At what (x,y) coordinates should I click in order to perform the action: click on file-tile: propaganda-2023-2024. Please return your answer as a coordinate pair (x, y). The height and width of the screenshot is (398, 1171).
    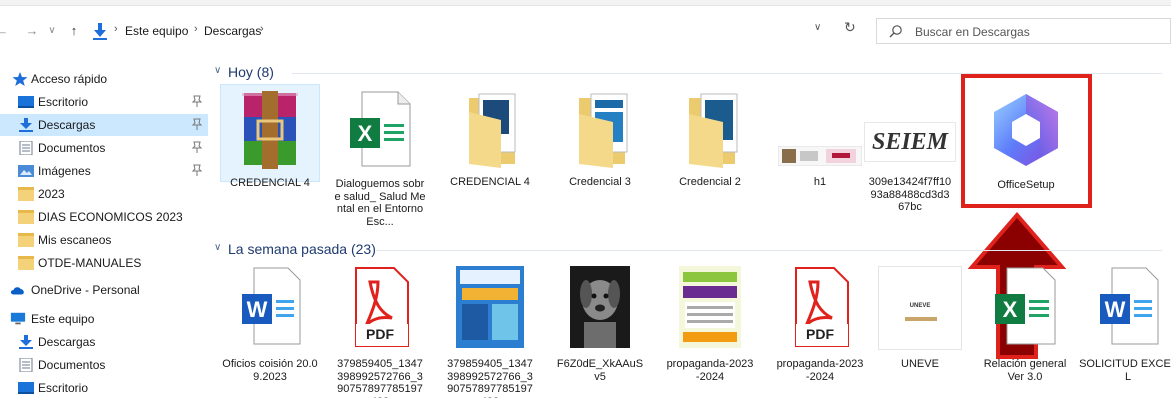
    Looking at the image, I should click on (710, 330).